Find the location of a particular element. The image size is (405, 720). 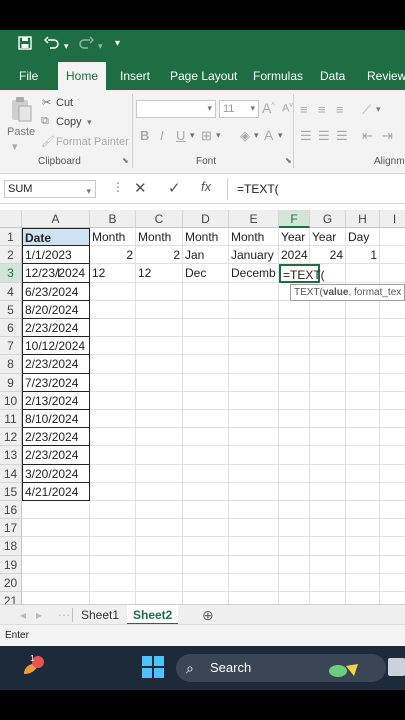

row-header-16: 16 is located at coordinates (11, 510).